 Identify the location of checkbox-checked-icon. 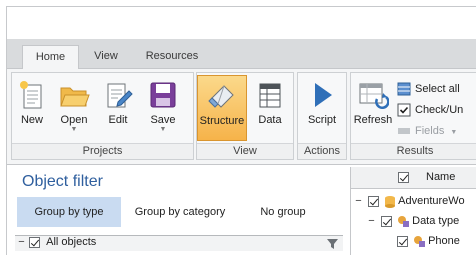
(404, 110).